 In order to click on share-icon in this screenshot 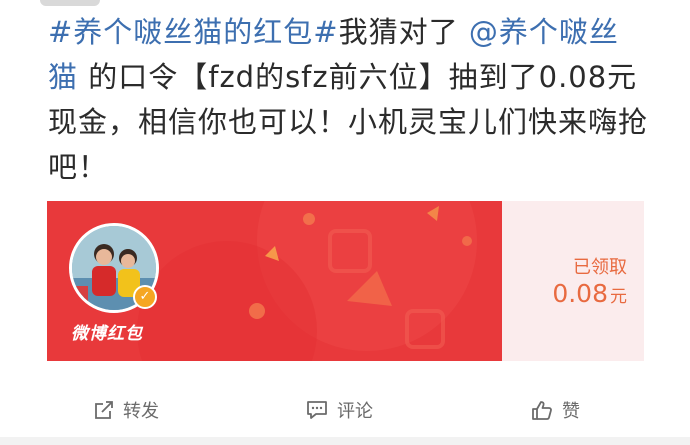, I will do `click(104, 410)`.